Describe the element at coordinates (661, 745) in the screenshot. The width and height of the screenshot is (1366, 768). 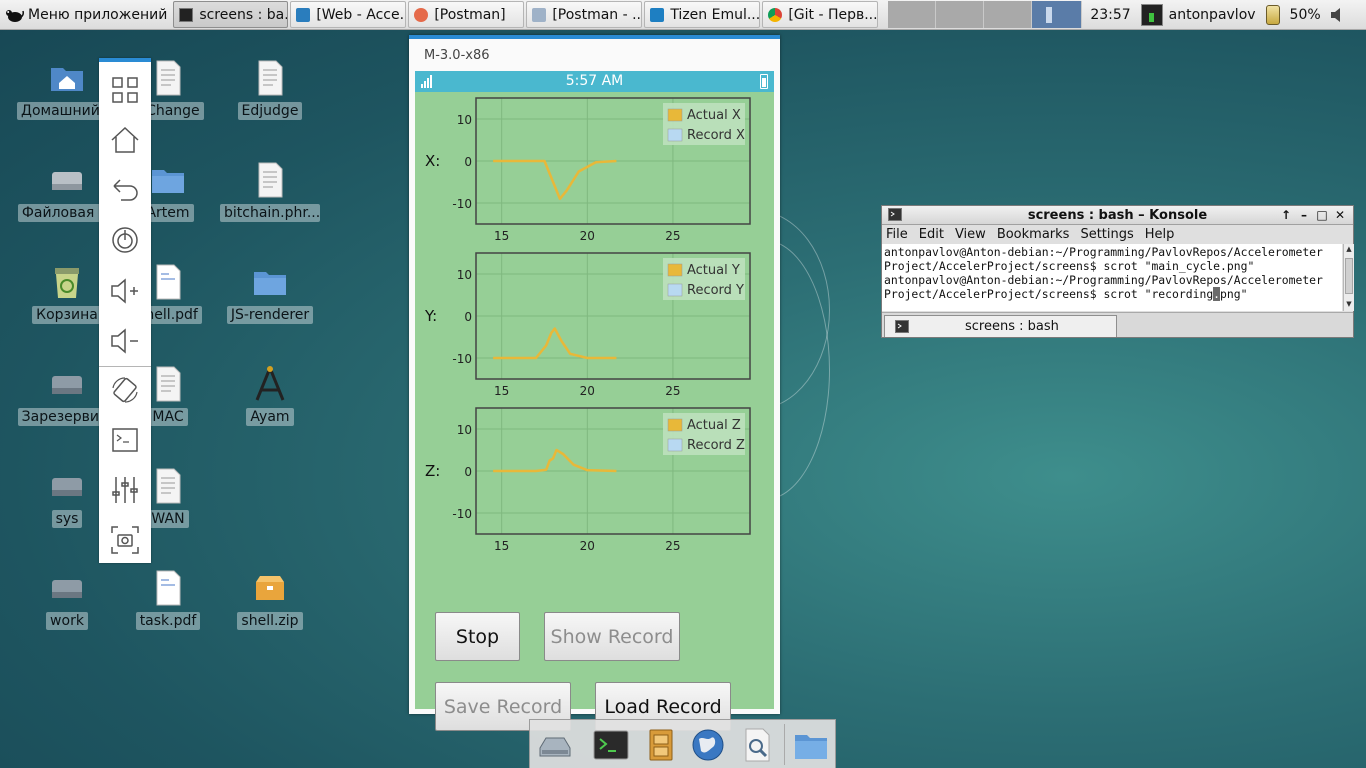
I see `file-cabinet-icon` at that location.